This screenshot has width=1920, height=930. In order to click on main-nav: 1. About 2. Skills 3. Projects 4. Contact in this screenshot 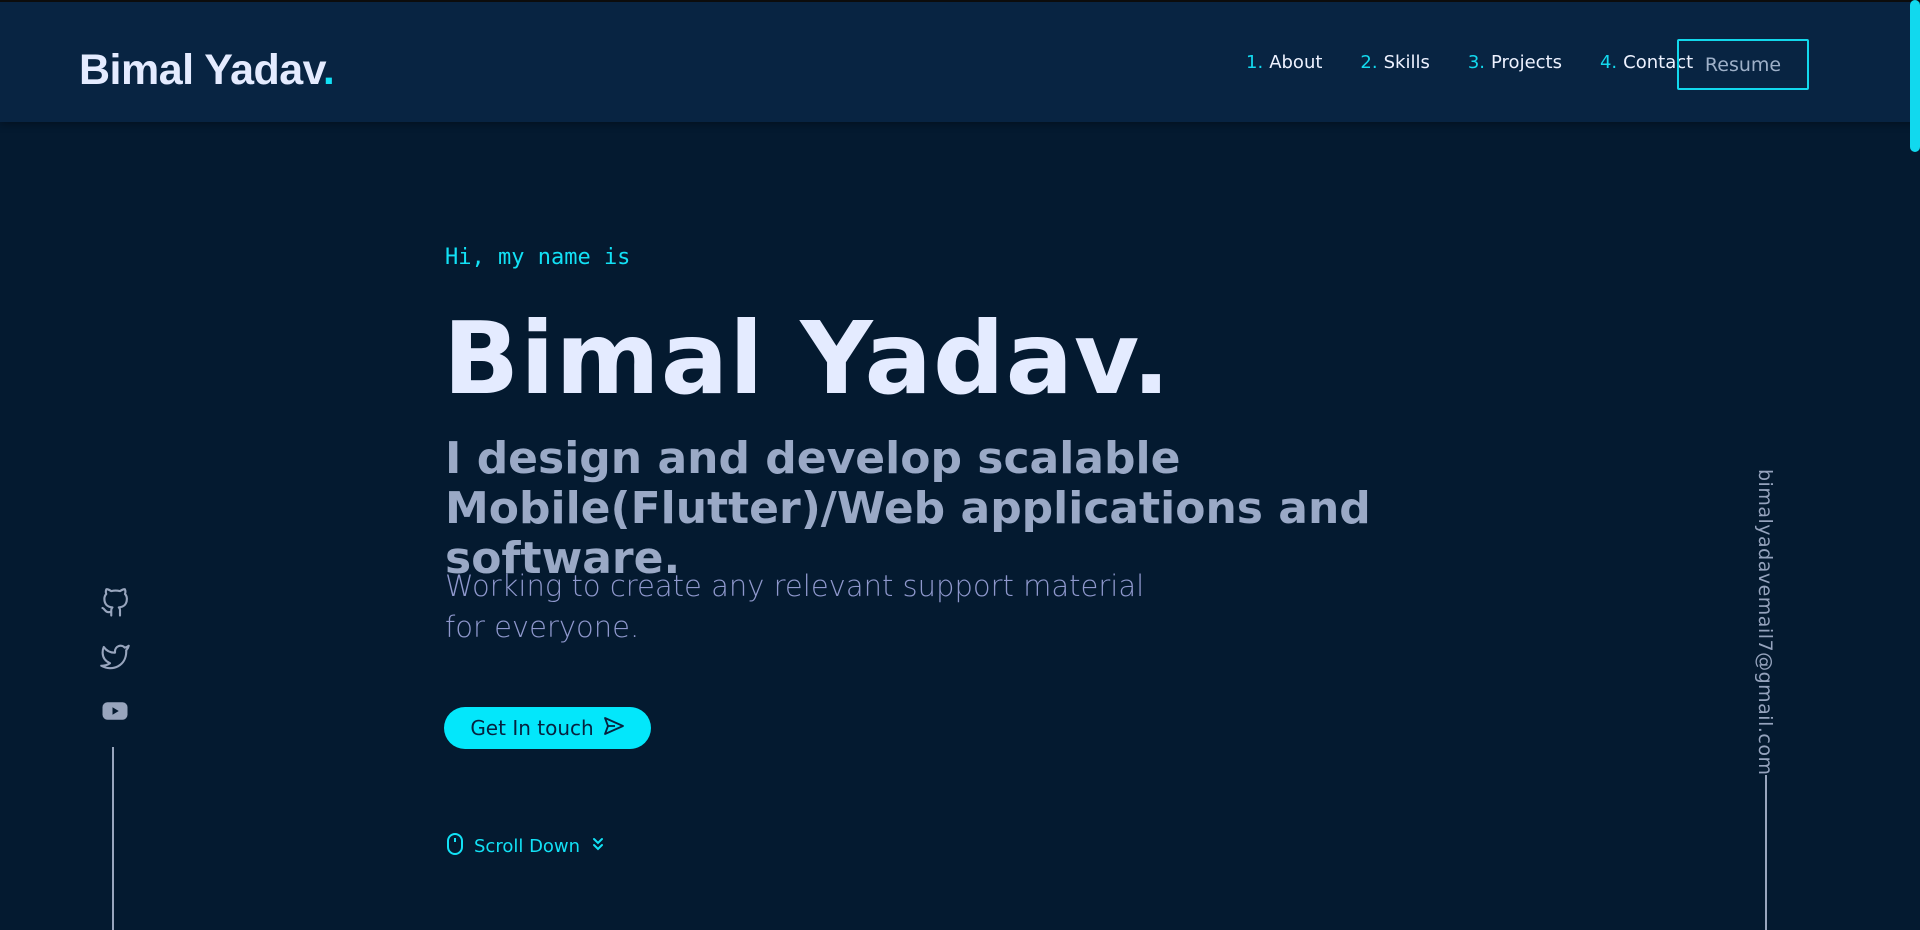, I will do `click(1488, 62)`.